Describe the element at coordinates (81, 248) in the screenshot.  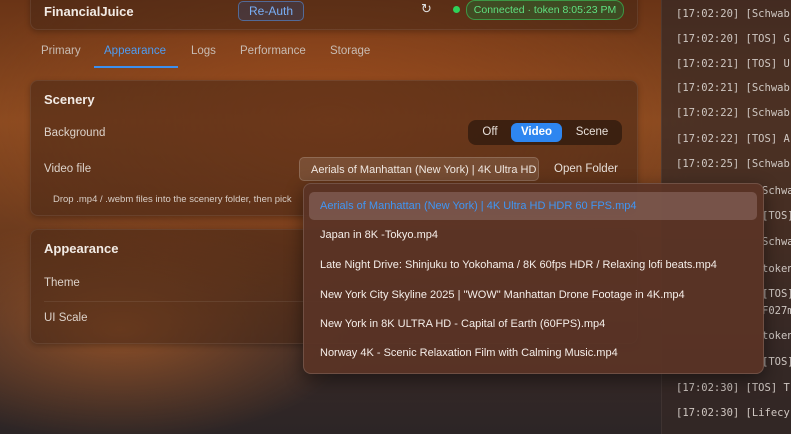
I see `appearance-title: Appearance` at that location.